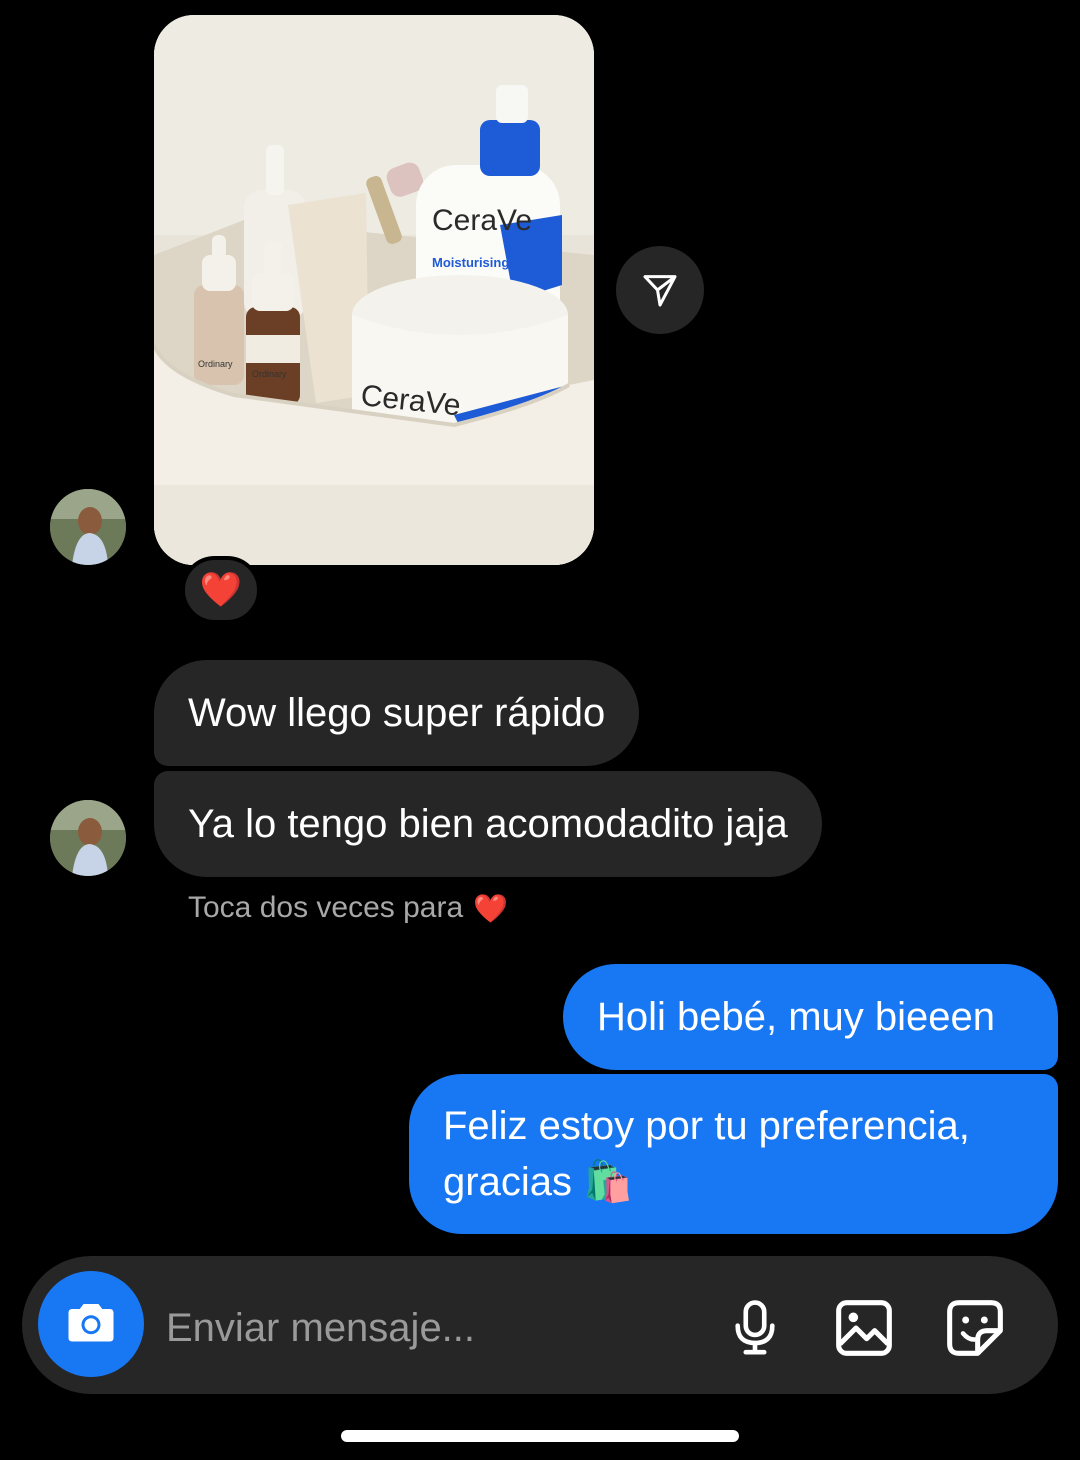  Describe the element at coordinates (470, 262) in the screenshot. I see `brand-text: Moisturising` at that location.